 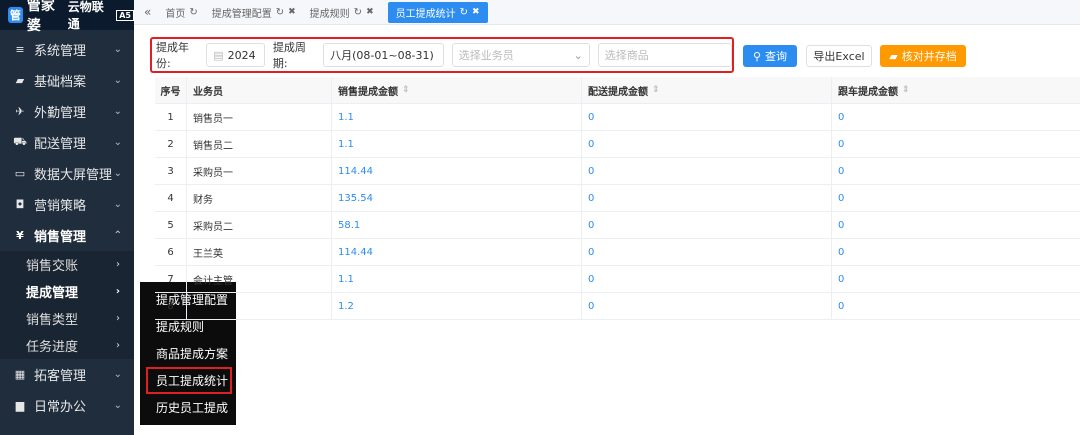 What do you see at coordinates (923, 56) in the screenshot?
I see `archive-button: ▰ 核对并存档` at bounding box center [923, 56].